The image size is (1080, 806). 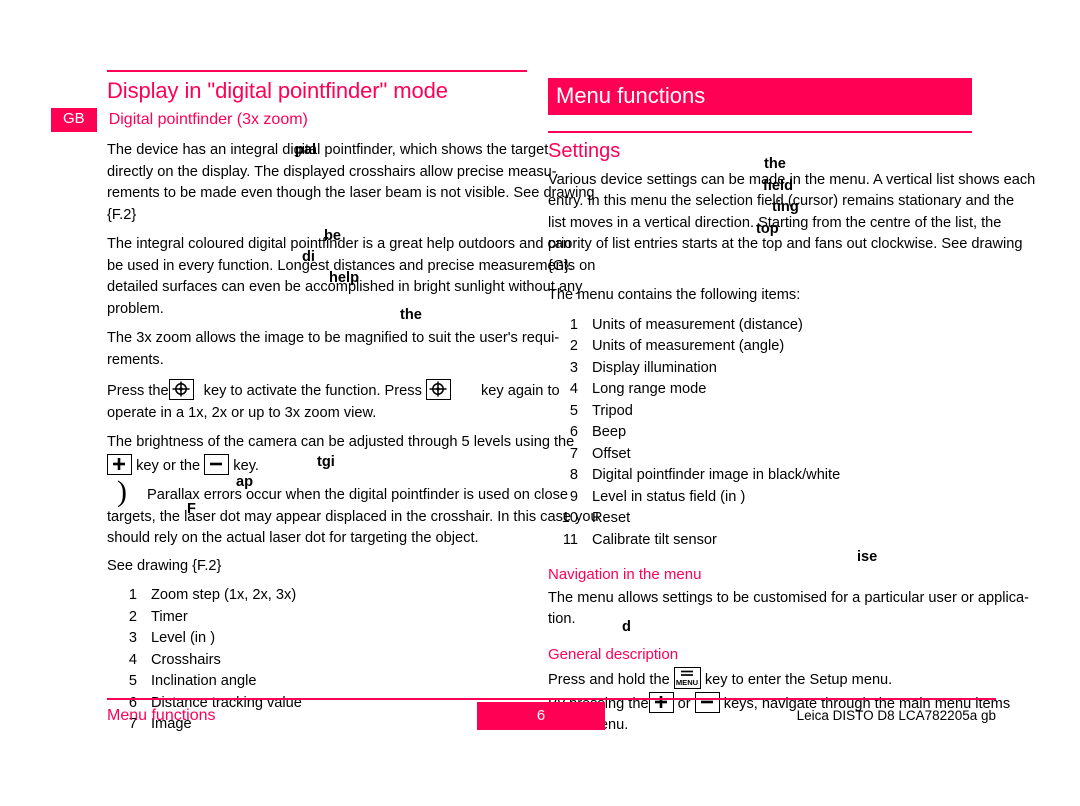 What do you see at coordinates (135, 308) in the screenshot?
I see `text-line: problem.` at bounding box center [135, 308].